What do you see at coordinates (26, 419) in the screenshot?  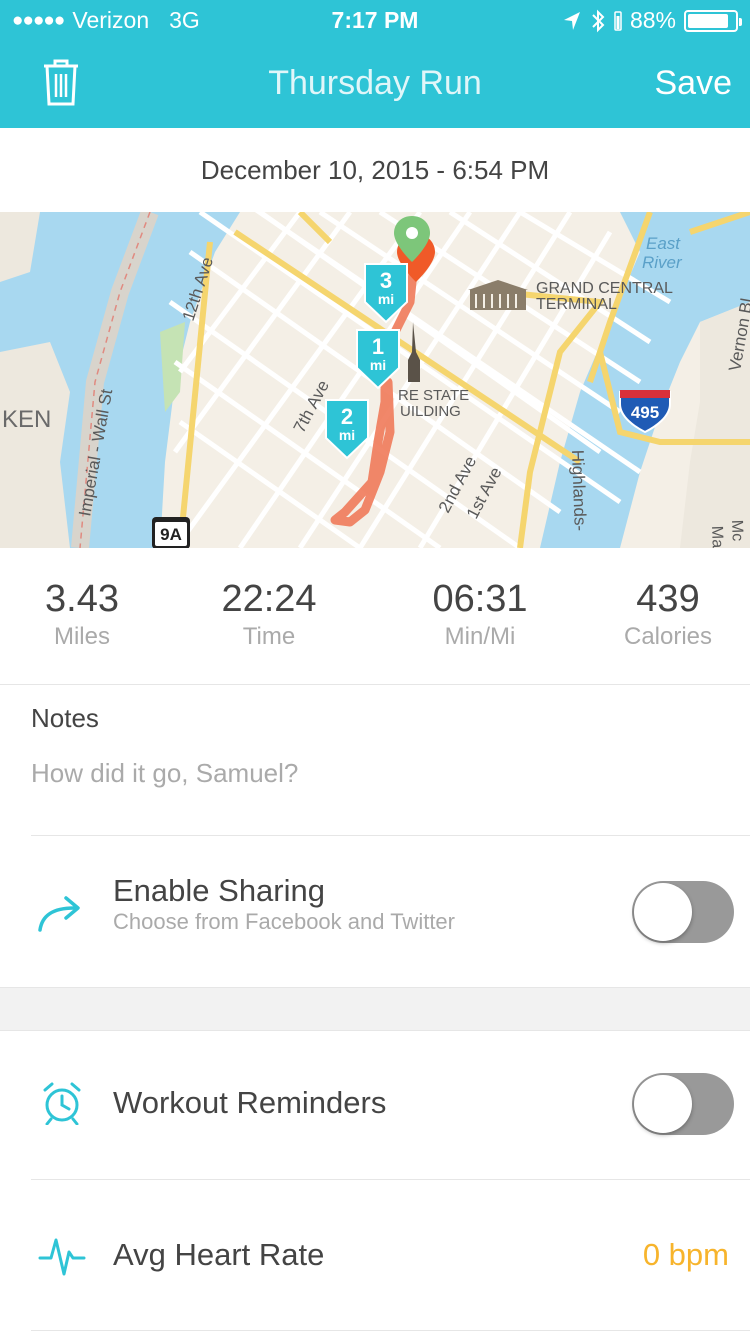 I see `map-label-ken: KEN` at bounding box center [26, 419].